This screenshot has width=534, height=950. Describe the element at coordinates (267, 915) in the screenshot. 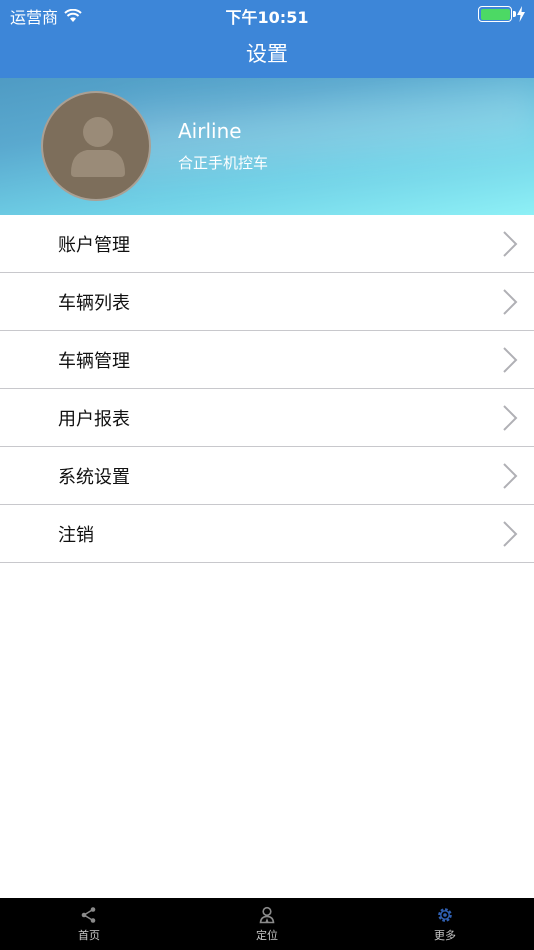

I see `user-locate-icon` at that location.